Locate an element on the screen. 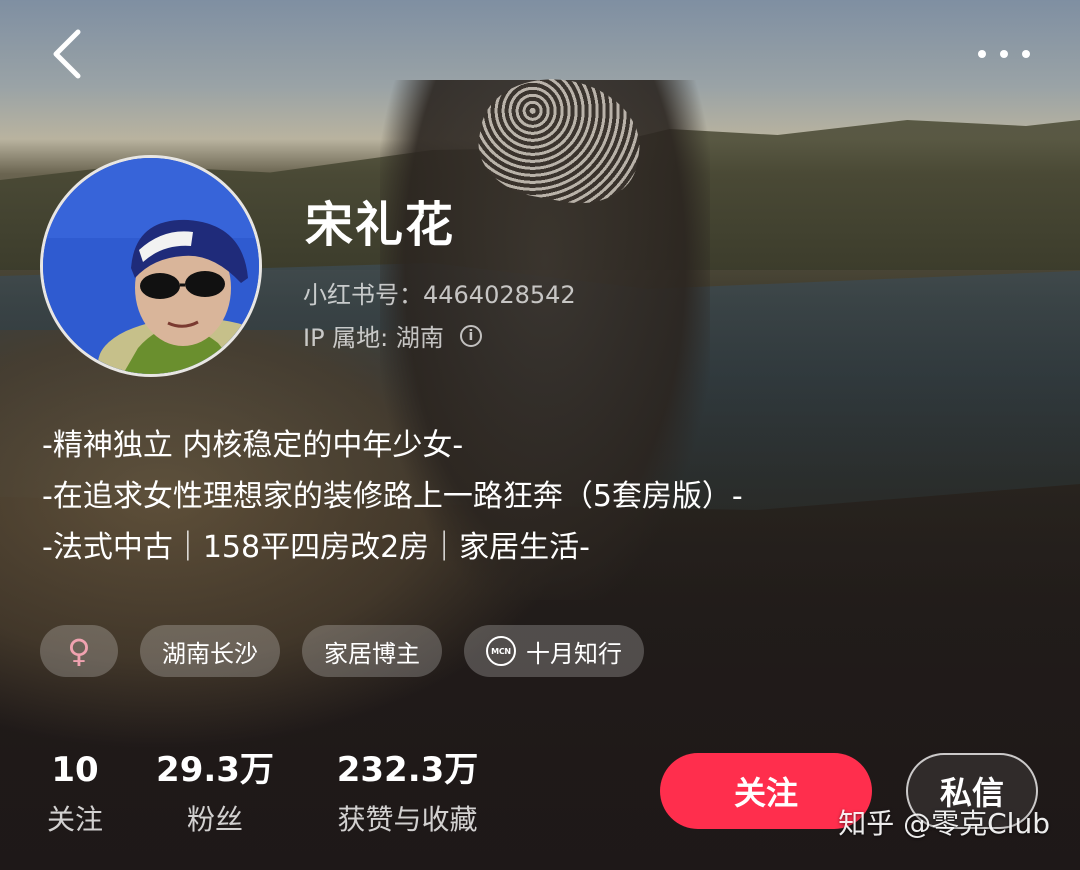 This screenshot has width=1080, height=870. bio-line: -法式中古｜158平四房改2房｜家居生活- is located at coordinates (316, 547).